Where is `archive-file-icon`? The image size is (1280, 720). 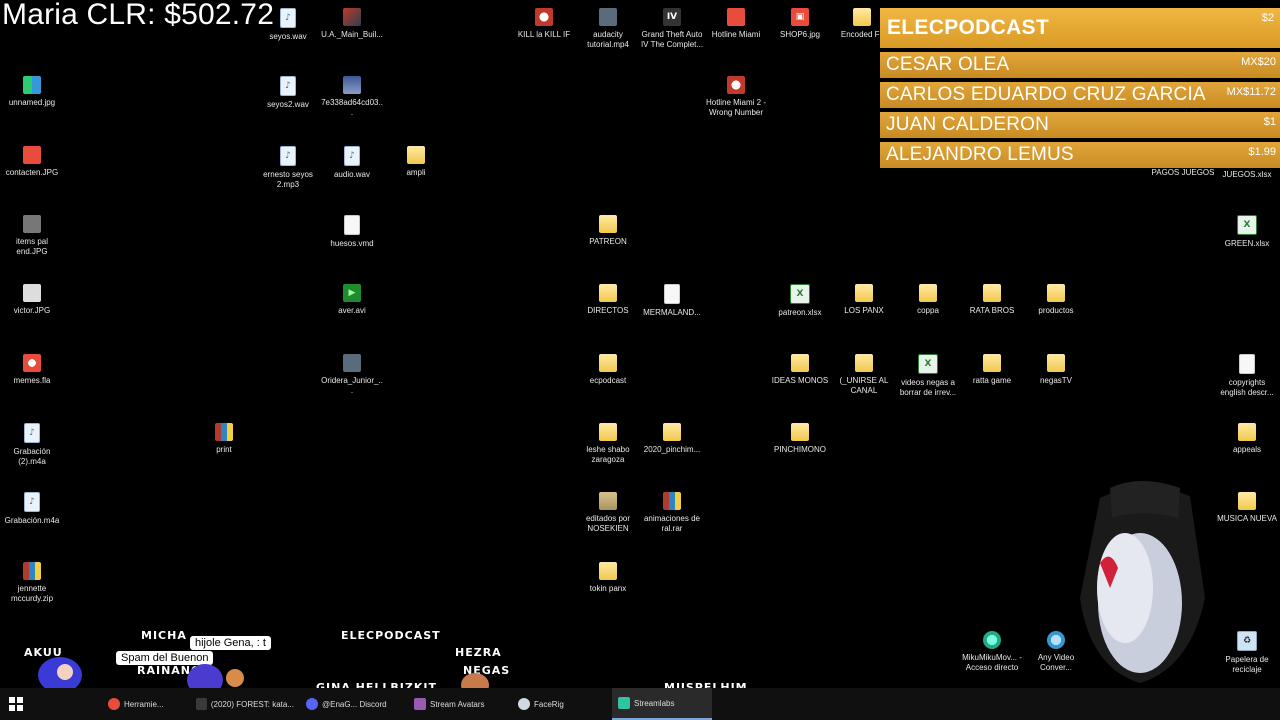
archive-file-icon is located at coordinates (224, 432).